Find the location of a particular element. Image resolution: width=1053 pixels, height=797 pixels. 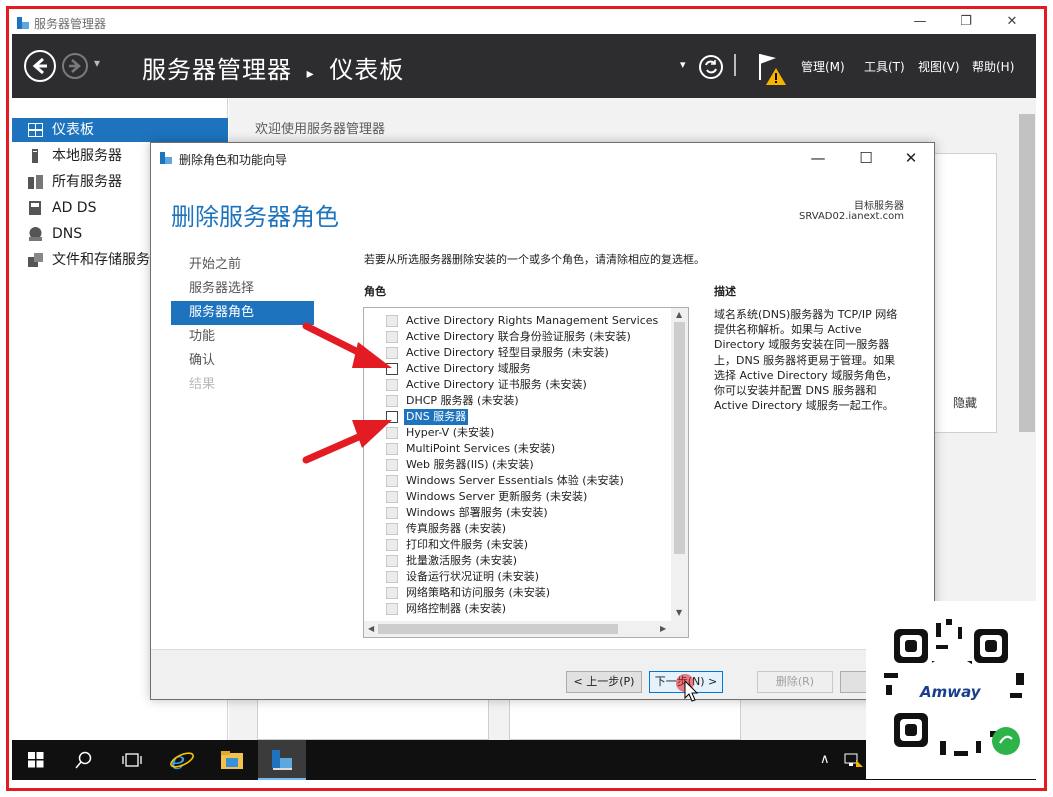

content-scrollbar is located at coordinates (1027, 273).